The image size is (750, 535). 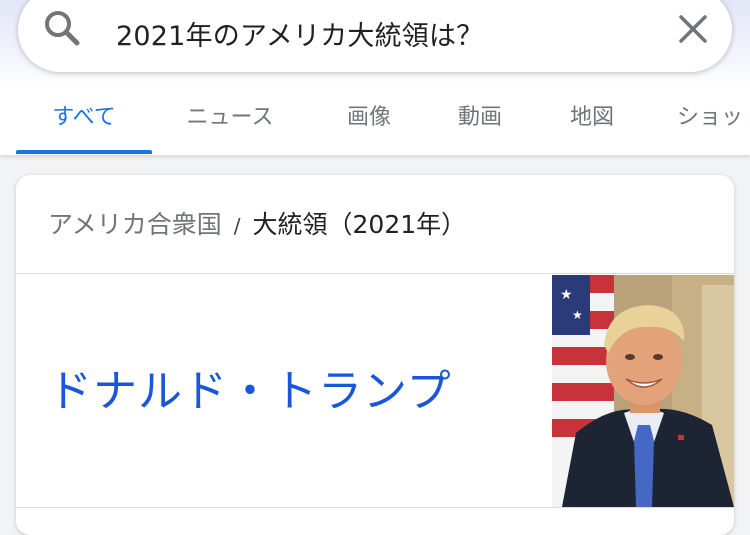 I want to click on card-divider, so click(x=375, y=273).